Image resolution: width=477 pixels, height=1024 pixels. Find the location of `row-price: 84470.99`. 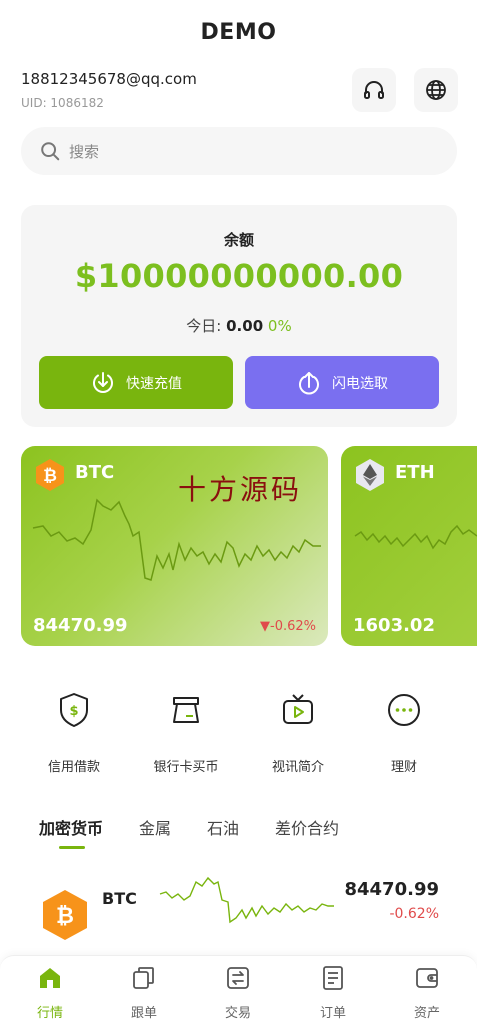

row-price: 84470.99 is located at coordinates (391, 889).